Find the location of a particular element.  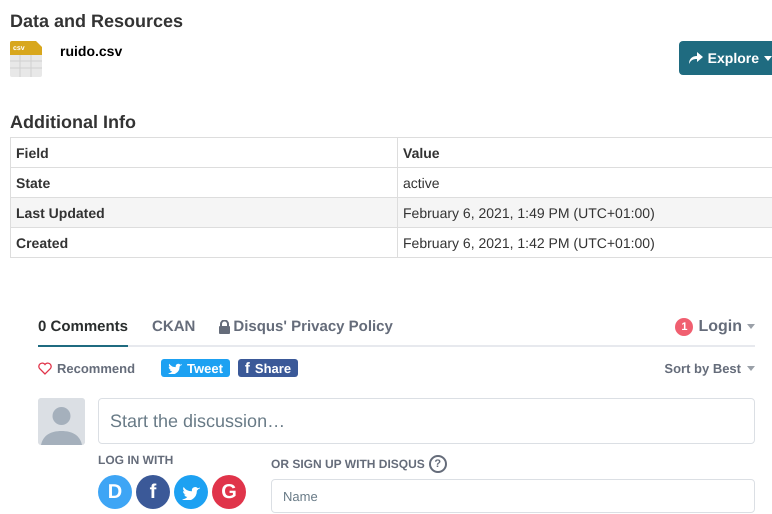

section-title: Additional Info is located at coordinates (73, 122).